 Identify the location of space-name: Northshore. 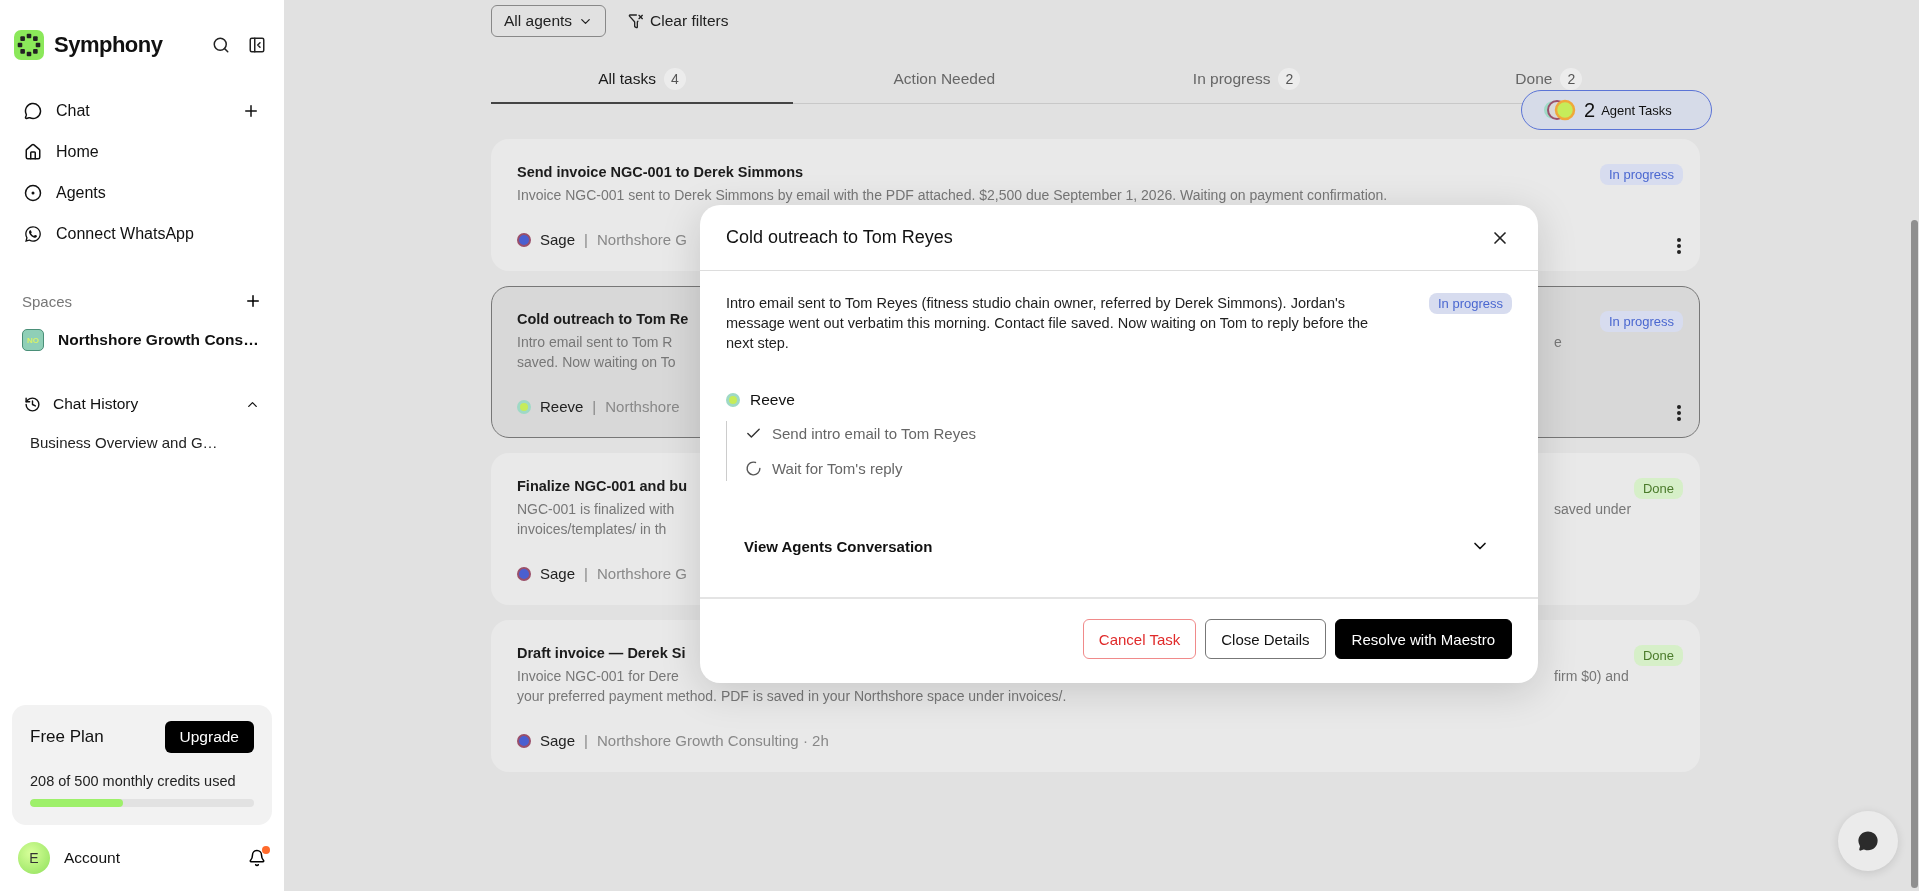
(642, 406).